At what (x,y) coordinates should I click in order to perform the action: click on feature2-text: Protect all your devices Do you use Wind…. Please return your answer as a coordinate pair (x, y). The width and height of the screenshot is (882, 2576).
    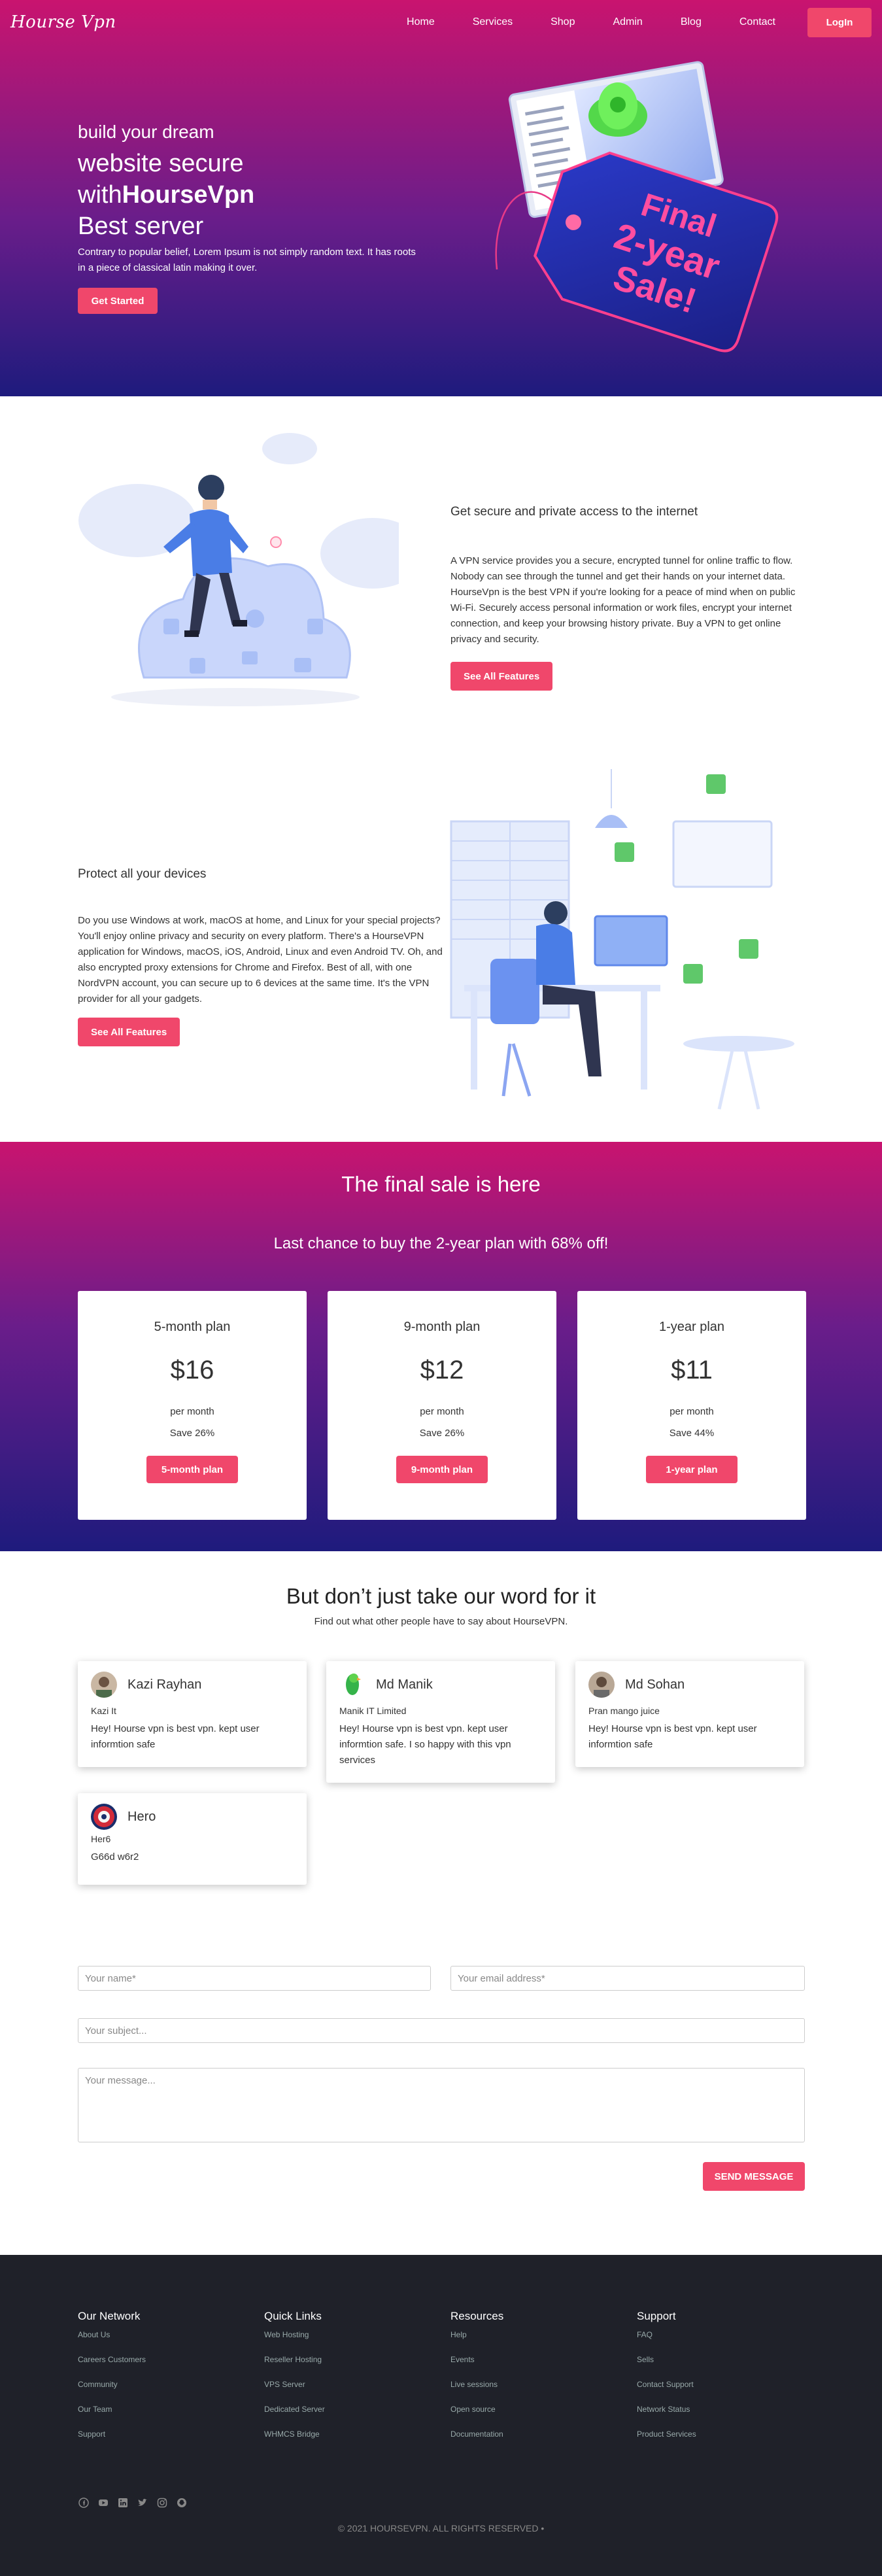
    Looking at the image, I should click on (261, 957).